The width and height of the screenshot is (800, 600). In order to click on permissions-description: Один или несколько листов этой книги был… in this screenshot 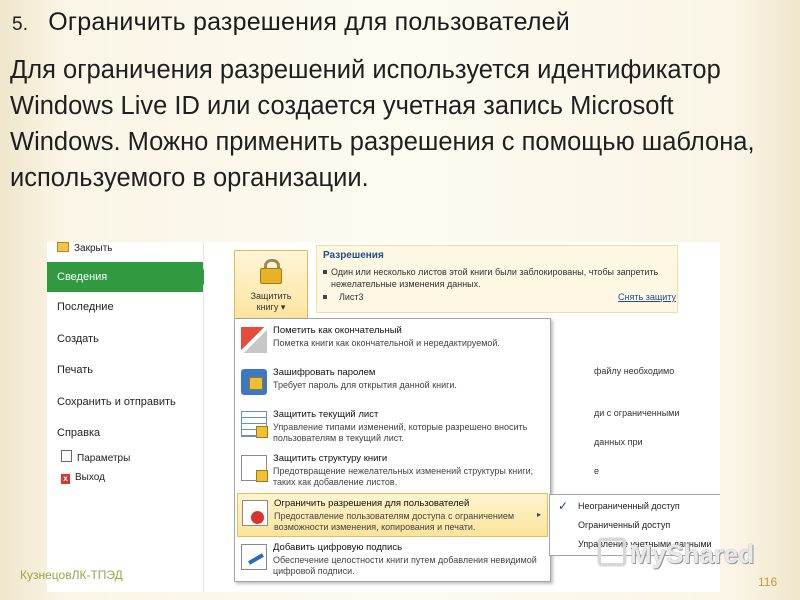, I will do `click(497, 278)`.